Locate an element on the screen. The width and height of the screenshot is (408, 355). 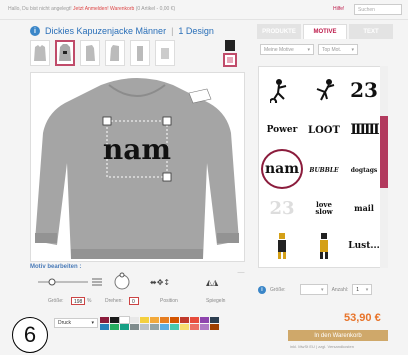
motif-item: love slow is located at coordinates (324, 208).